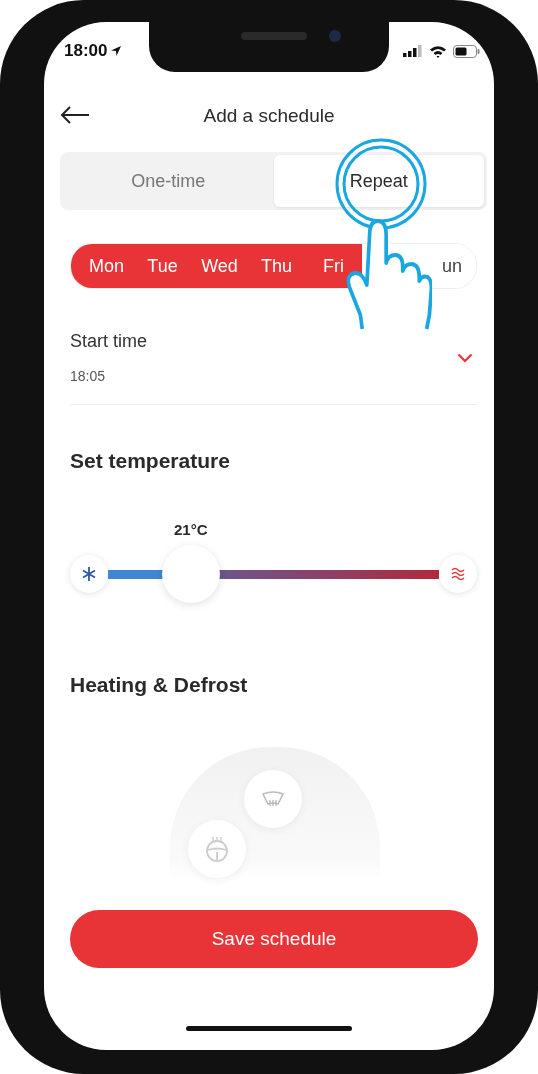  What do you see at coordinates (168, 181) in the screenshot?
I see `mode-tab: One-time` at bounding box center [168, 181].